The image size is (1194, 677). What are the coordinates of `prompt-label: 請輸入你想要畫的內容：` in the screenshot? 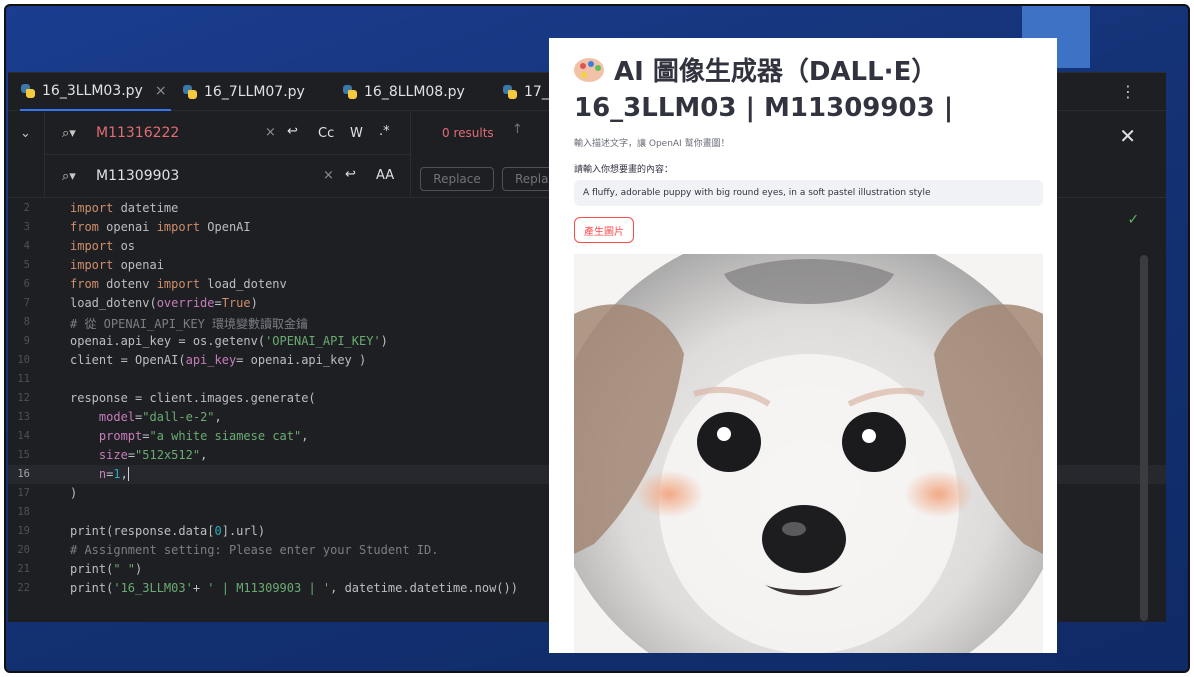 It's located at (624, 170).